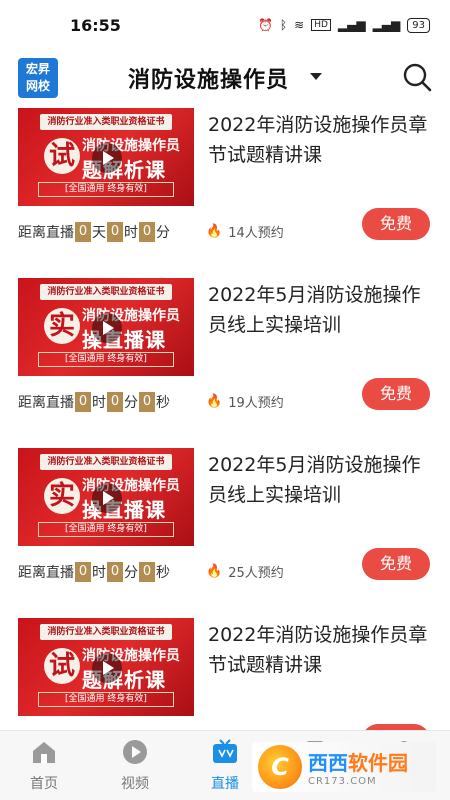 This screenshot has height=800, width=450. Describe the element at coordinates (342, 781) in the screenshot. I see `watermark-sub: CR173.COM` at that location.